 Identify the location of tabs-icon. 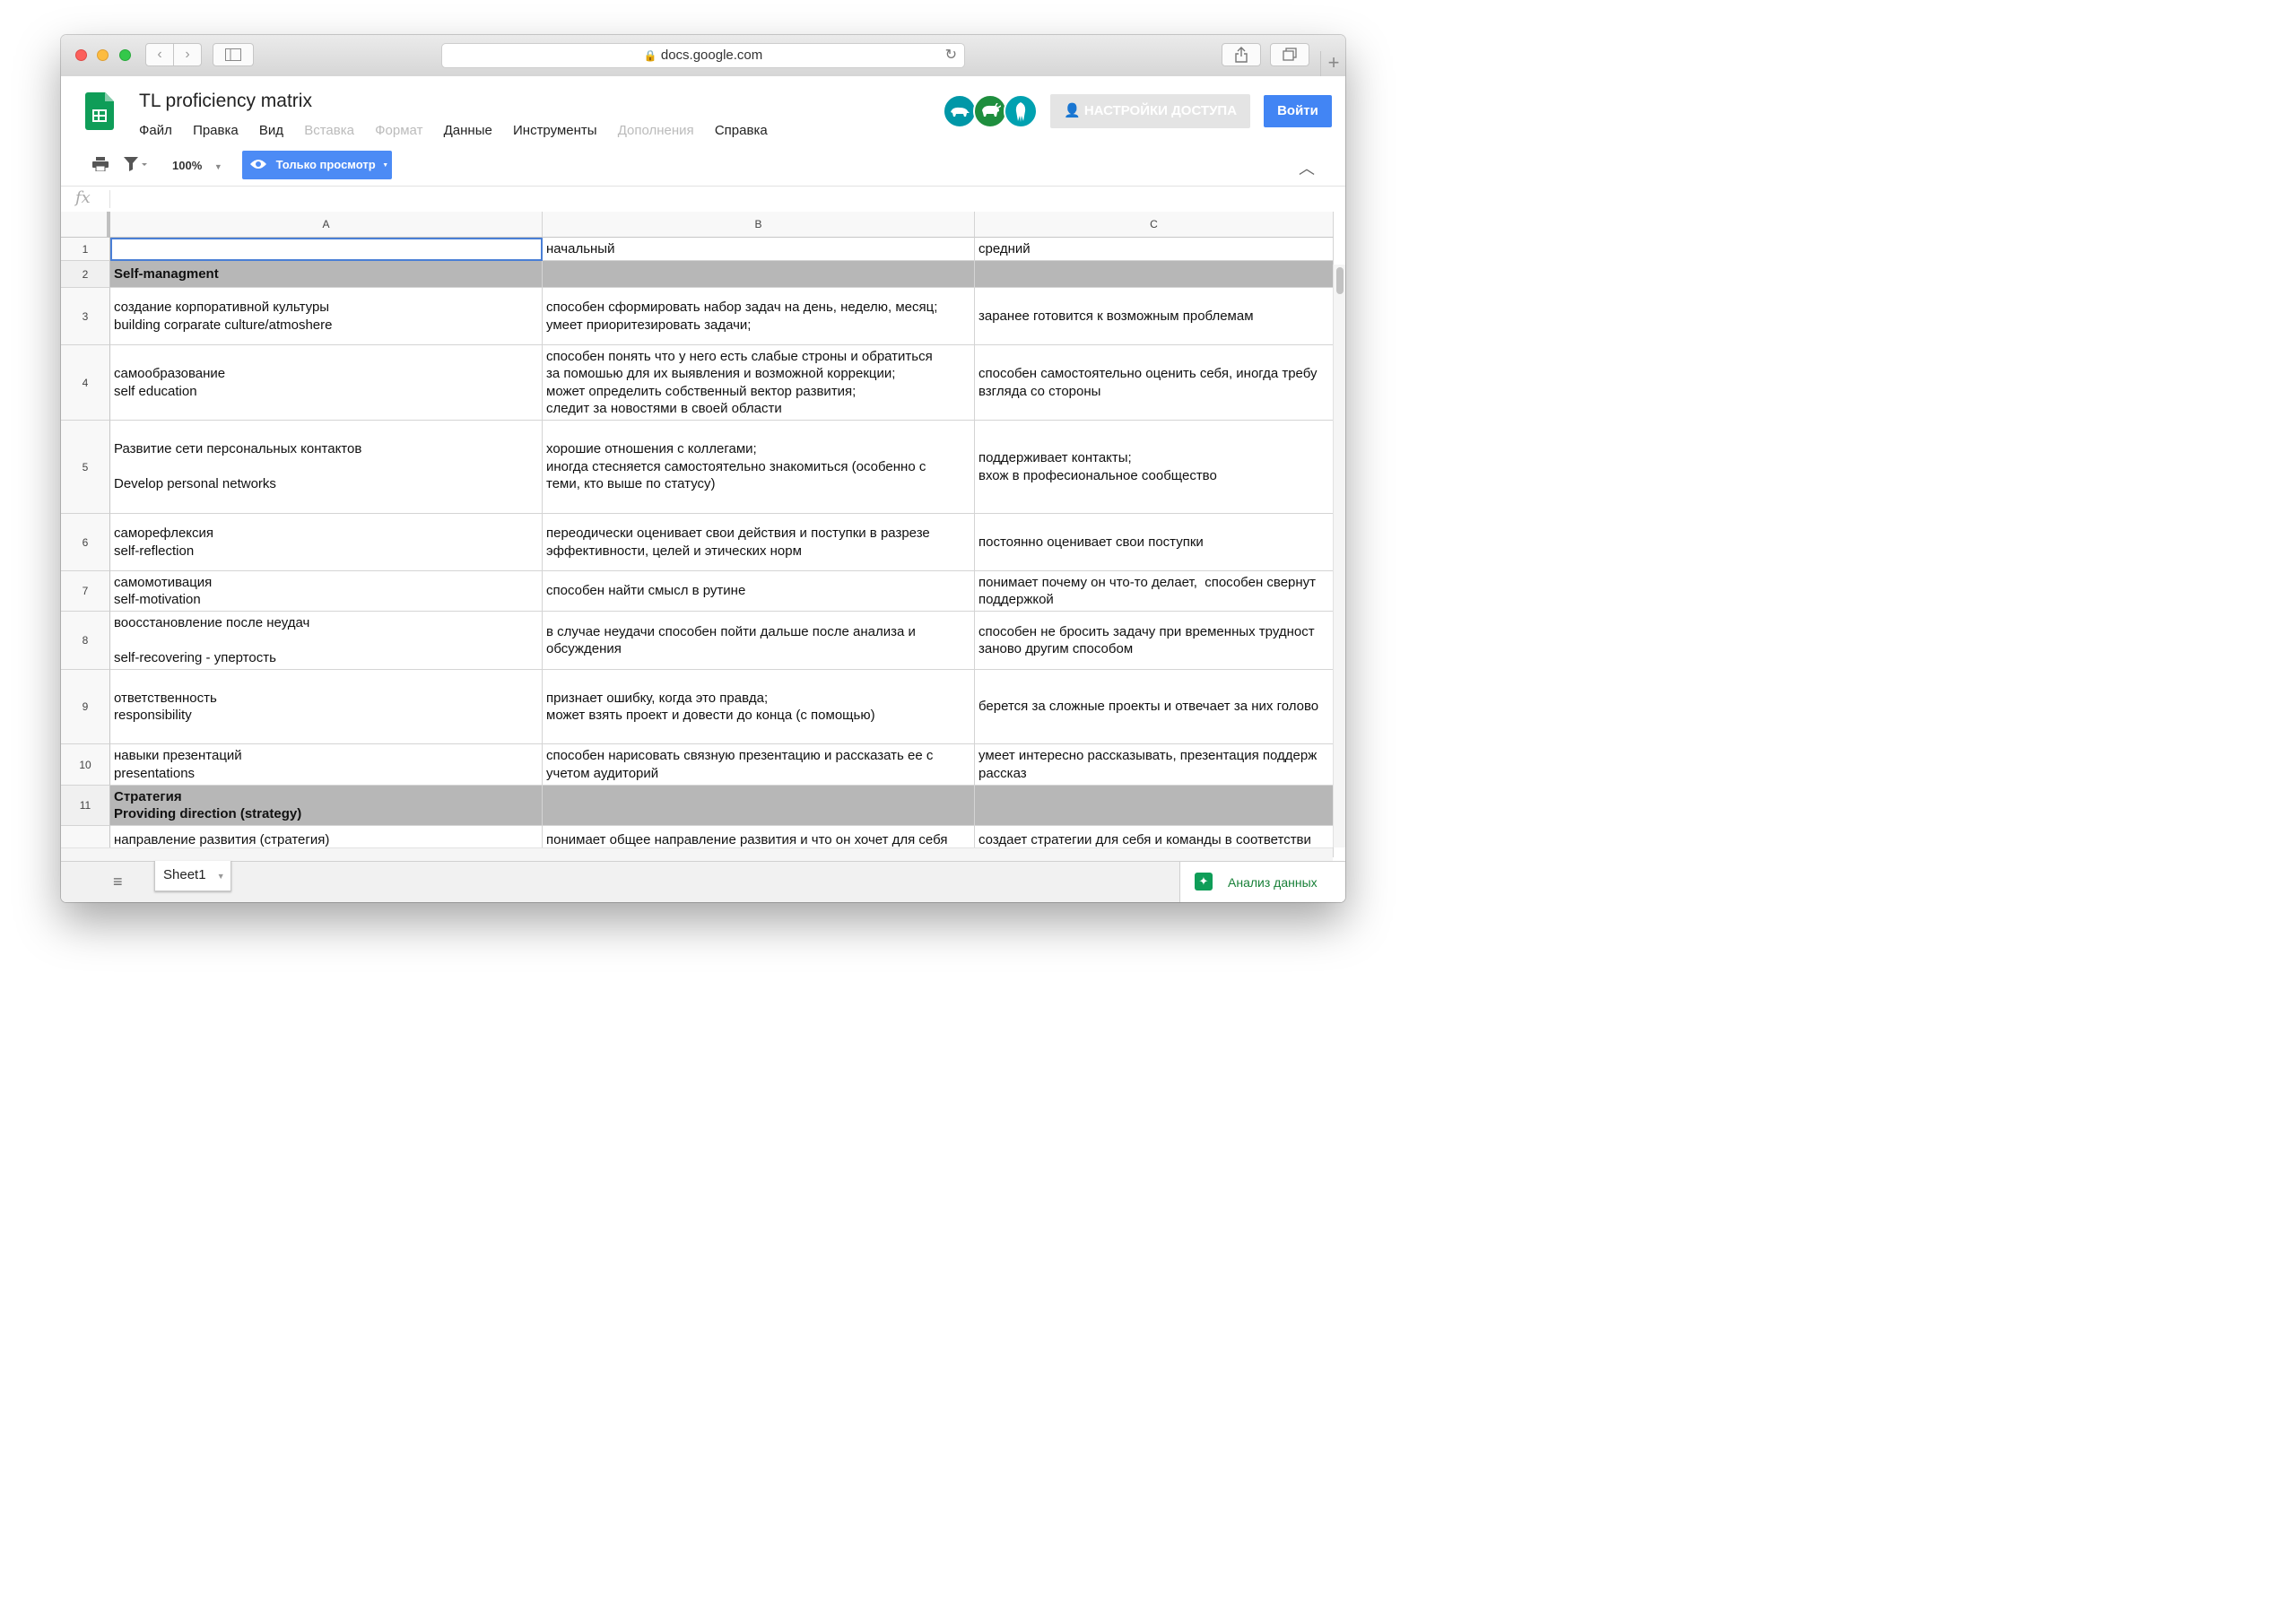
(1290, 54).